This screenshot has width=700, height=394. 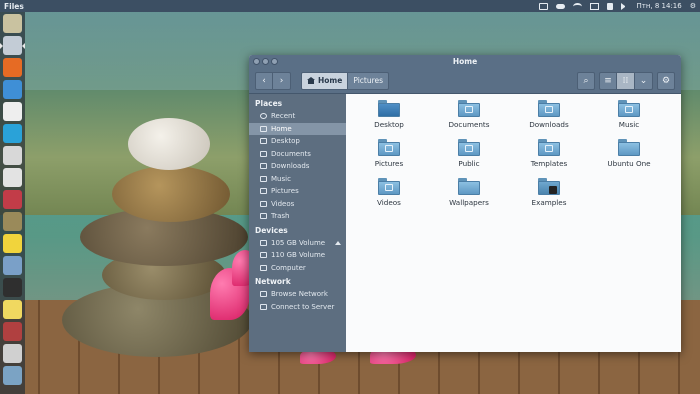 I want to click on sidebar-item-trash: Trash, so click(x=297, y=216).